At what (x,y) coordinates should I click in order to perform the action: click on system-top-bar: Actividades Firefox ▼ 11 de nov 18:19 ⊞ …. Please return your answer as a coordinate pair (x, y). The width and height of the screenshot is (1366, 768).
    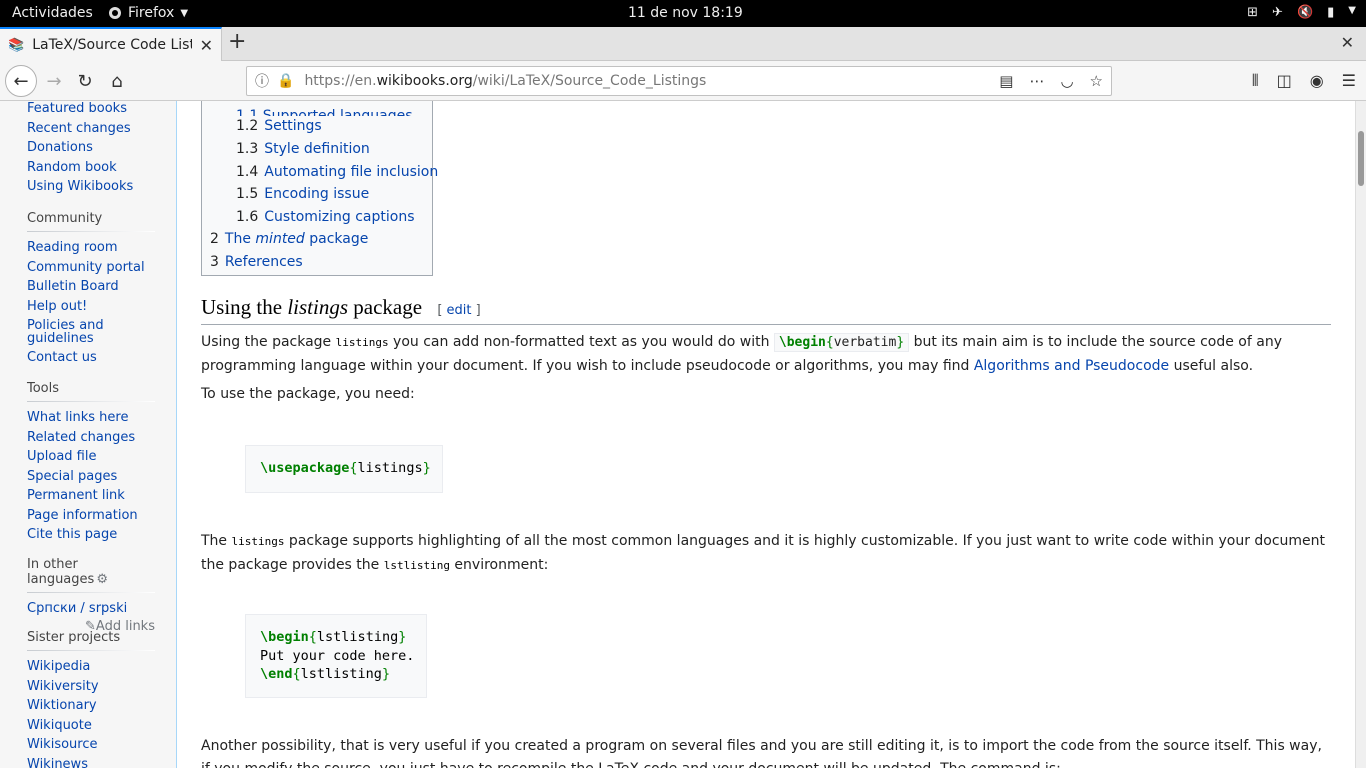
    Looking at the image, I should click on (683, 13).